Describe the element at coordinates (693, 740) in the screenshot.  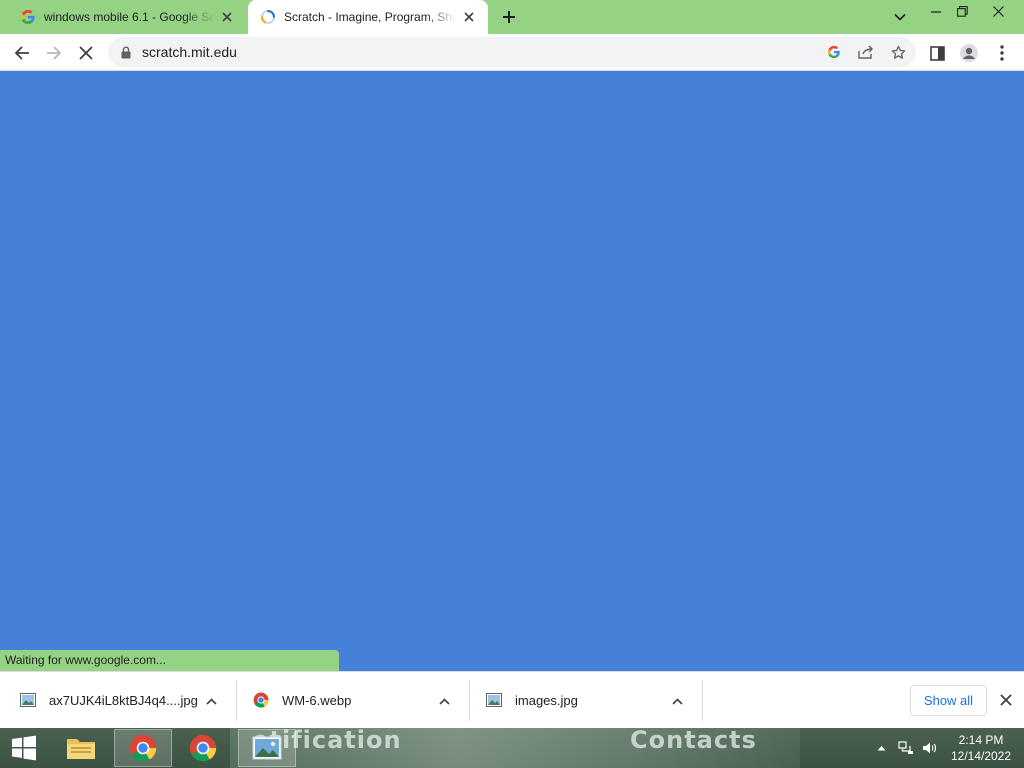
I see `wallpaper-text: Contacts` at that location.